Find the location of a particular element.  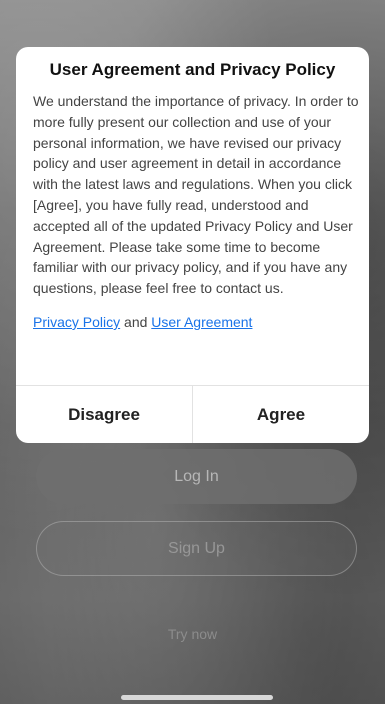

signup-button-label: Sign Up is located at coordinates (196, 548).